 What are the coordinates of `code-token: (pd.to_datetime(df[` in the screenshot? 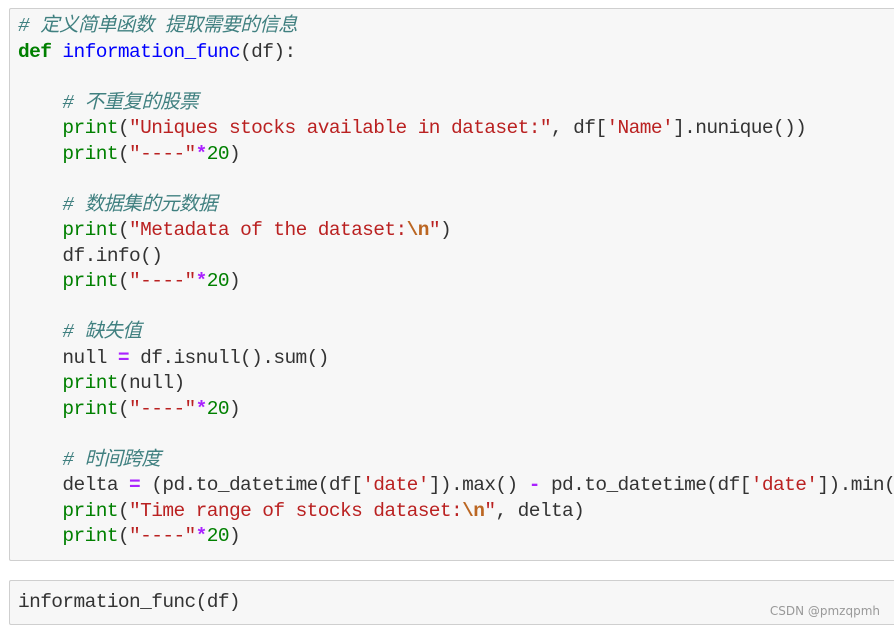 It's located at (251, 485).